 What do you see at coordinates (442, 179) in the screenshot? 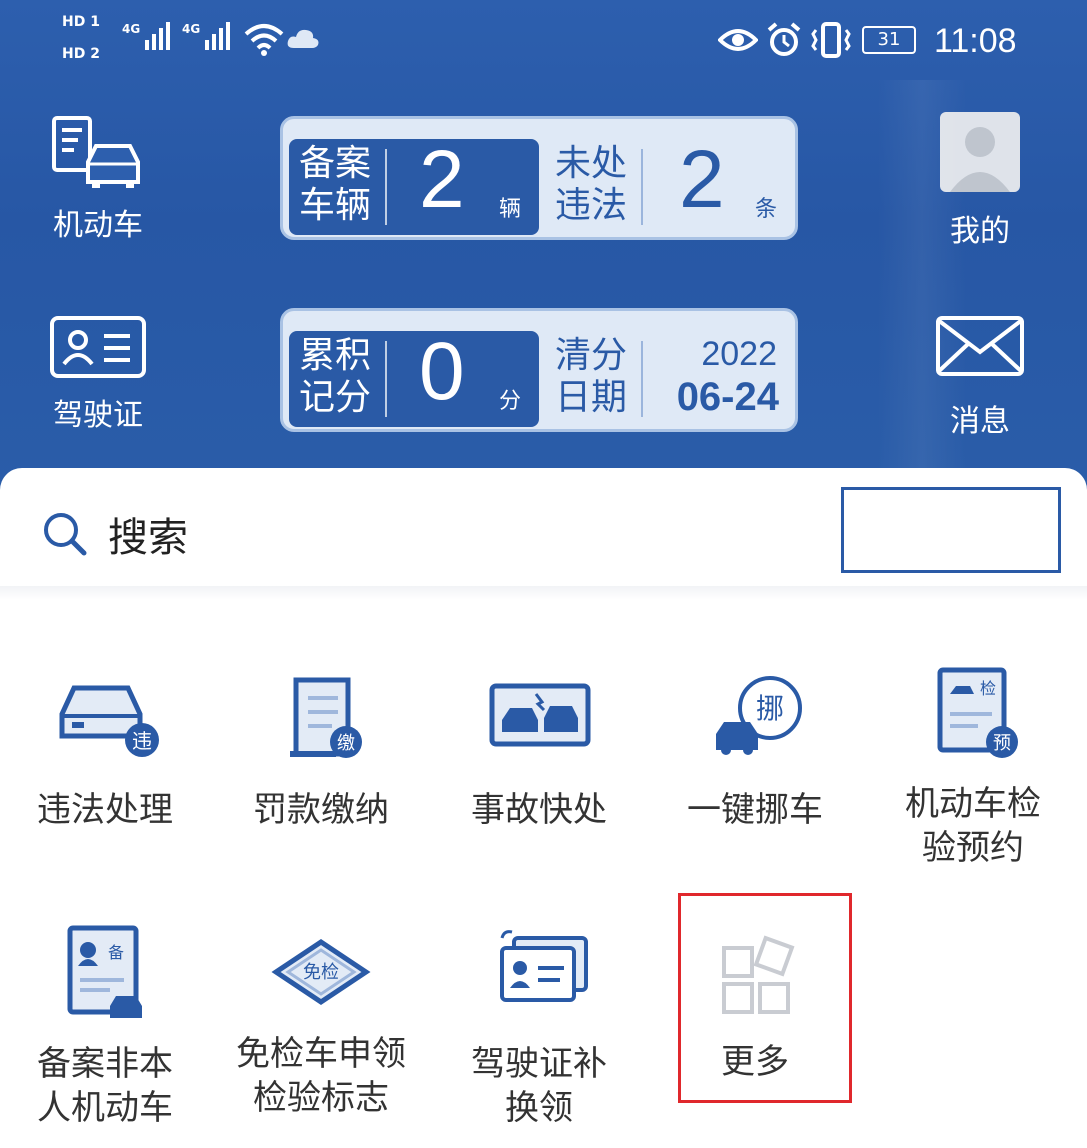
I see `registered-vehicles-count: 2` at bounding box center [442, 179].